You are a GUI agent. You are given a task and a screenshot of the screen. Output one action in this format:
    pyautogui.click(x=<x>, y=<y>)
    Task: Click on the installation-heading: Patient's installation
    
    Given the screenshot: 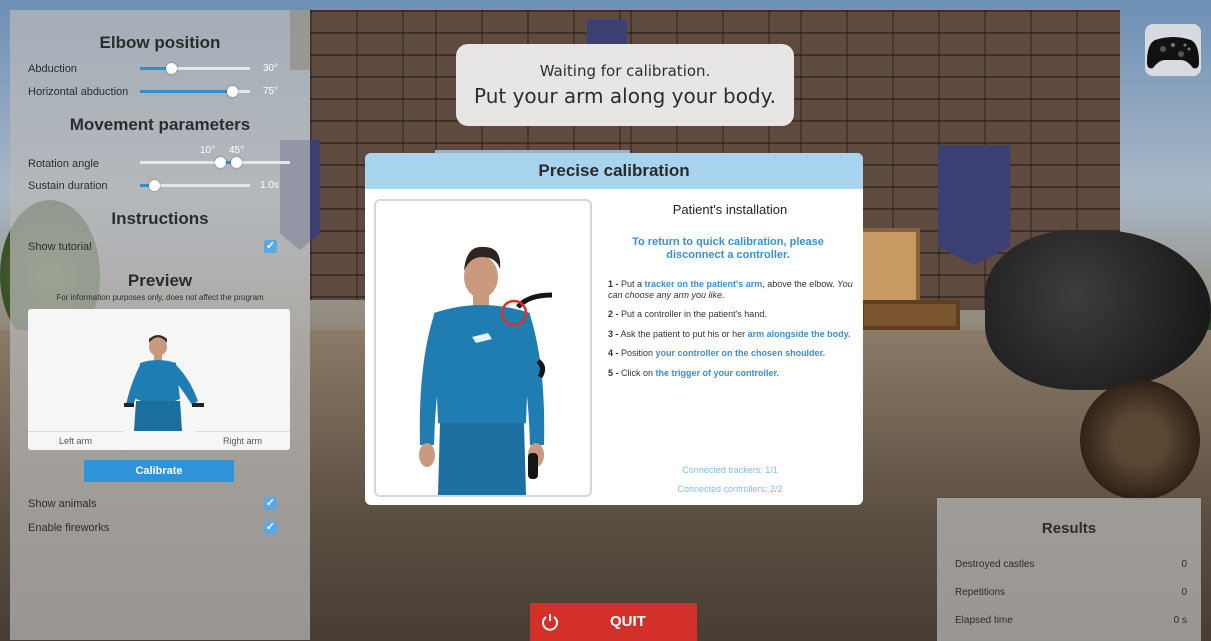 What is the action you would take?
    pyautogui.click(x=730, y=209)
    